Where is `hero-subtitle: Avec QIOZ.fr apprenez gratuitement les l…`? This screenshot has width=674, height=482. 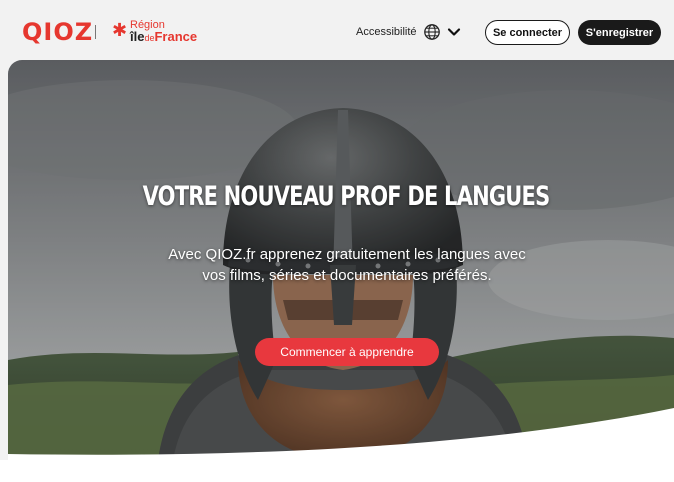 hero-subtitle: Avec QIOZ.fr apprenez gratuitement les l… is located at coordinates (347, 265).